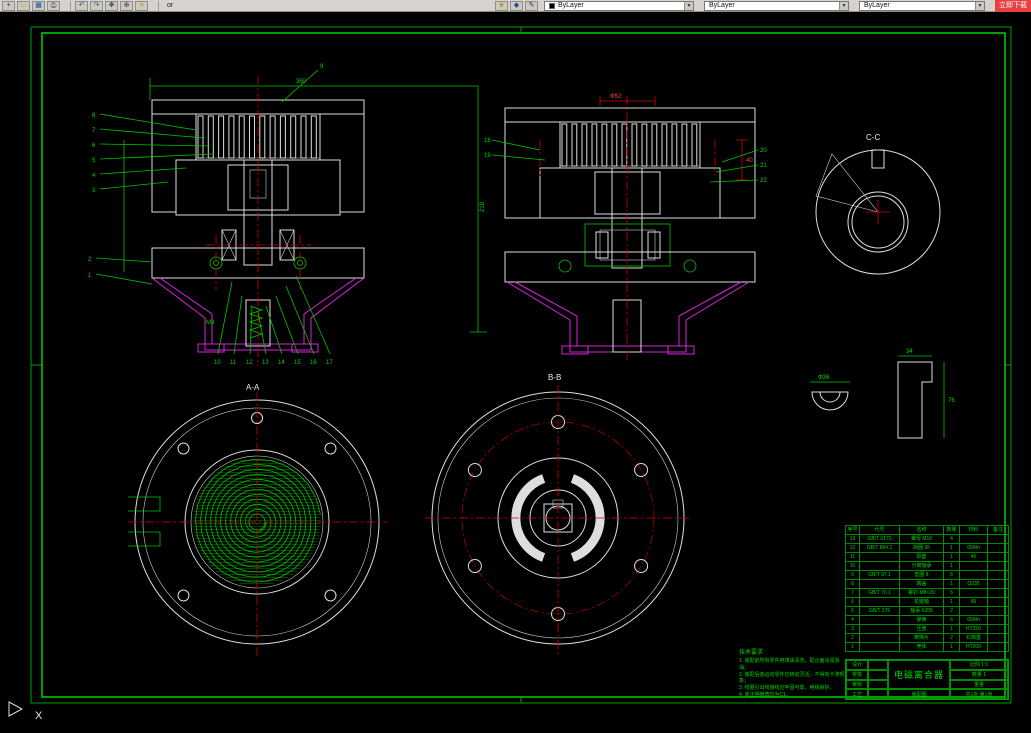 The width and height of the screenshot is (1031, 733). I want to click on toolbar-cropped-label: or, so click(170, 5).